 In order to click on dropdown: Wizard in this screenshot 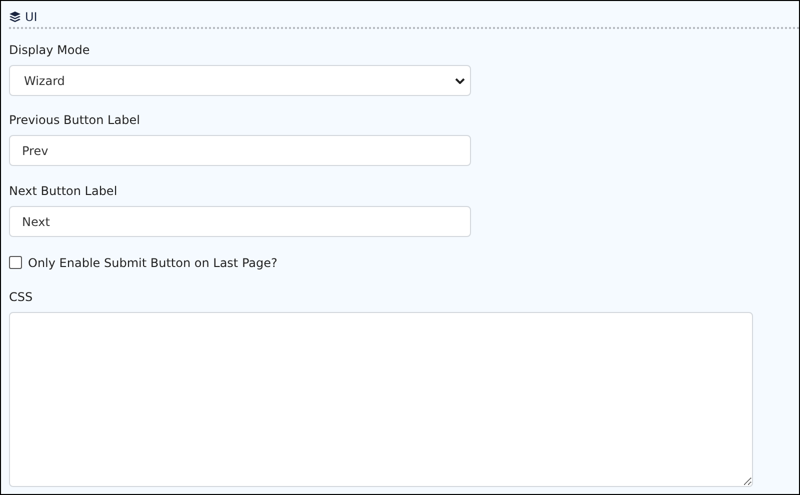, I will do `click(240, 80)`.